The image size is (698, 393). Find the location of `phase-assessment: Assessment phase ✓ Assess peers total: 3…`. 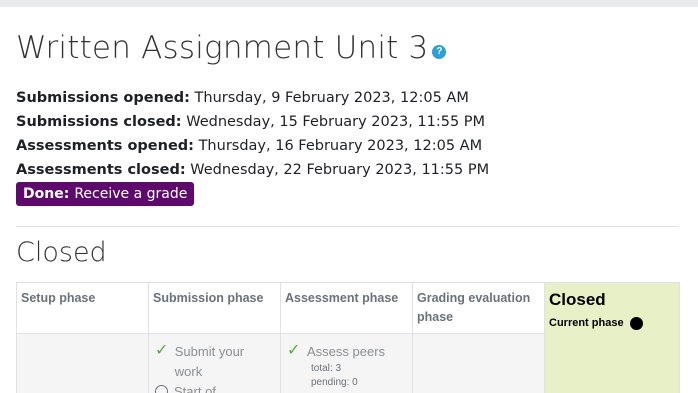

phase-assessment: Assessment phase ✓ Assess peers total: 3… is located at coordinates (347, 337).